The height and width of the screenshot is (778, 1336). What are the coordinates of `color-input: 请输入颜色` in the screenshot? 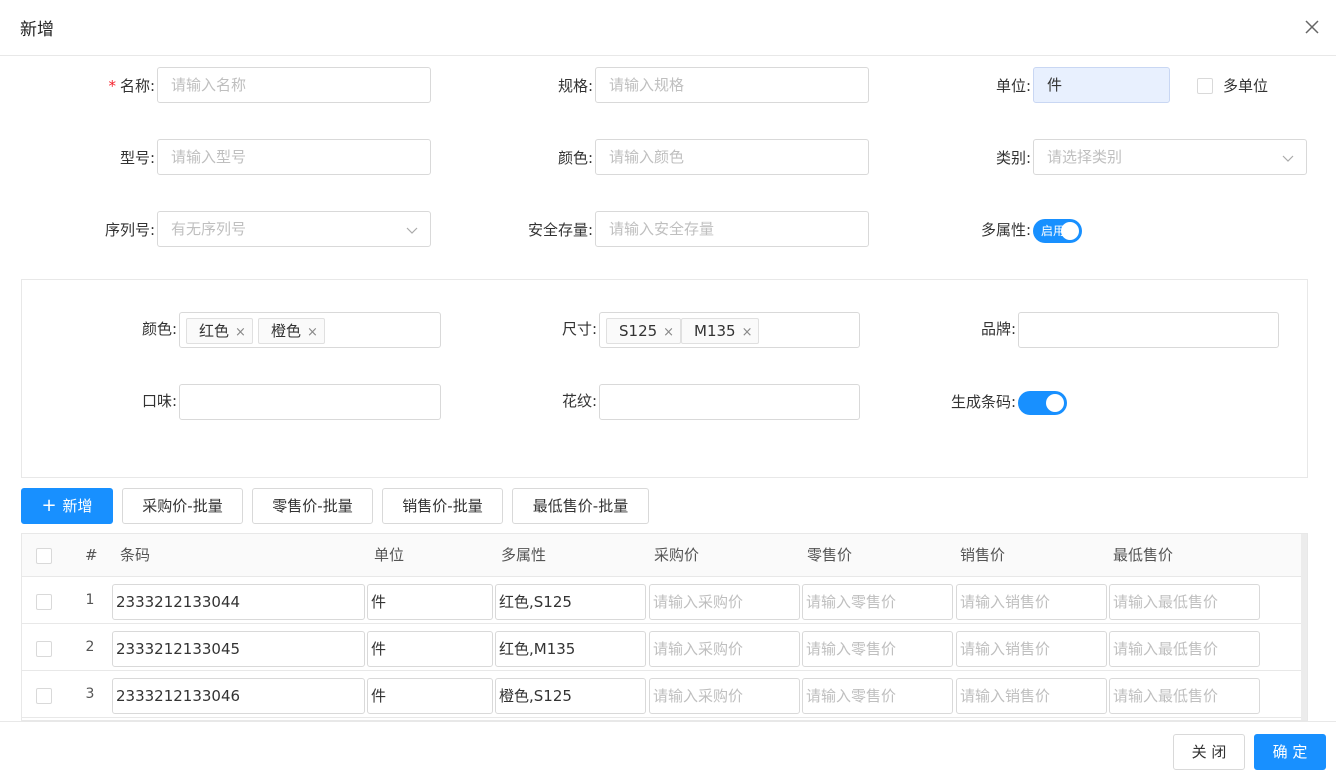 It's located at (732, 157).